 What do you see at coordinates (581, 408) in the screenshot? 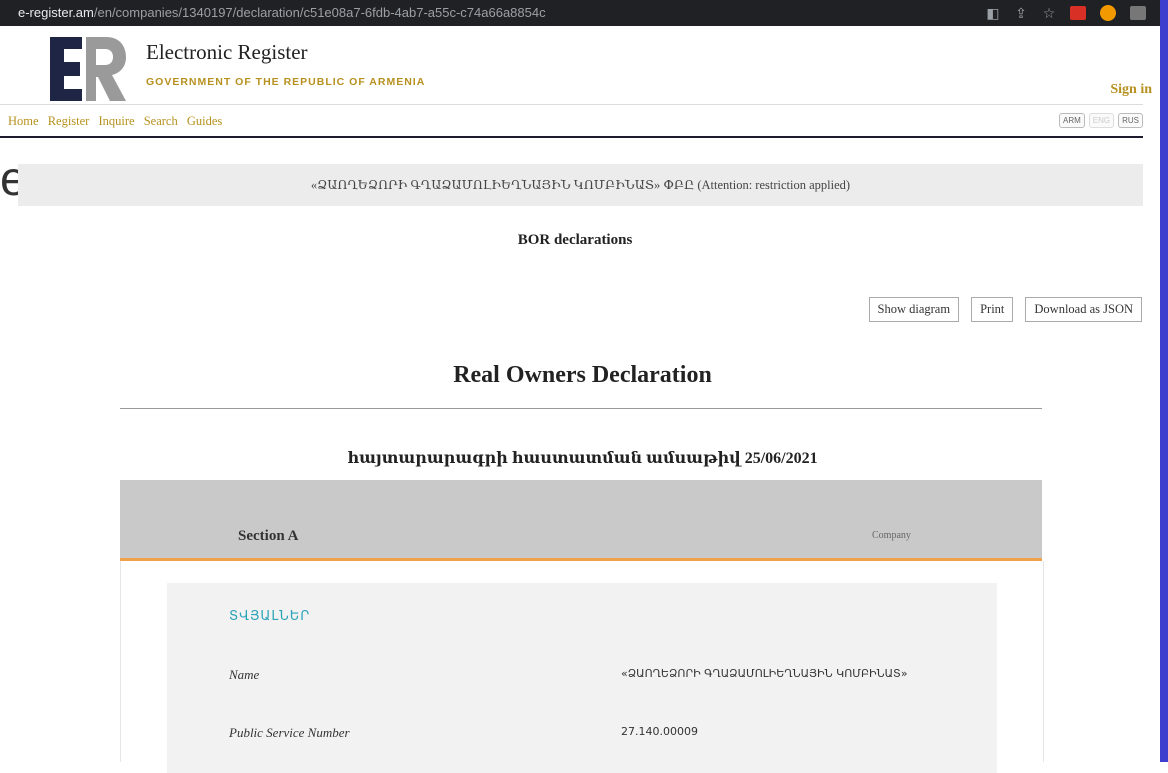
I see `declaration-divider` at bounding box center [581, 408].